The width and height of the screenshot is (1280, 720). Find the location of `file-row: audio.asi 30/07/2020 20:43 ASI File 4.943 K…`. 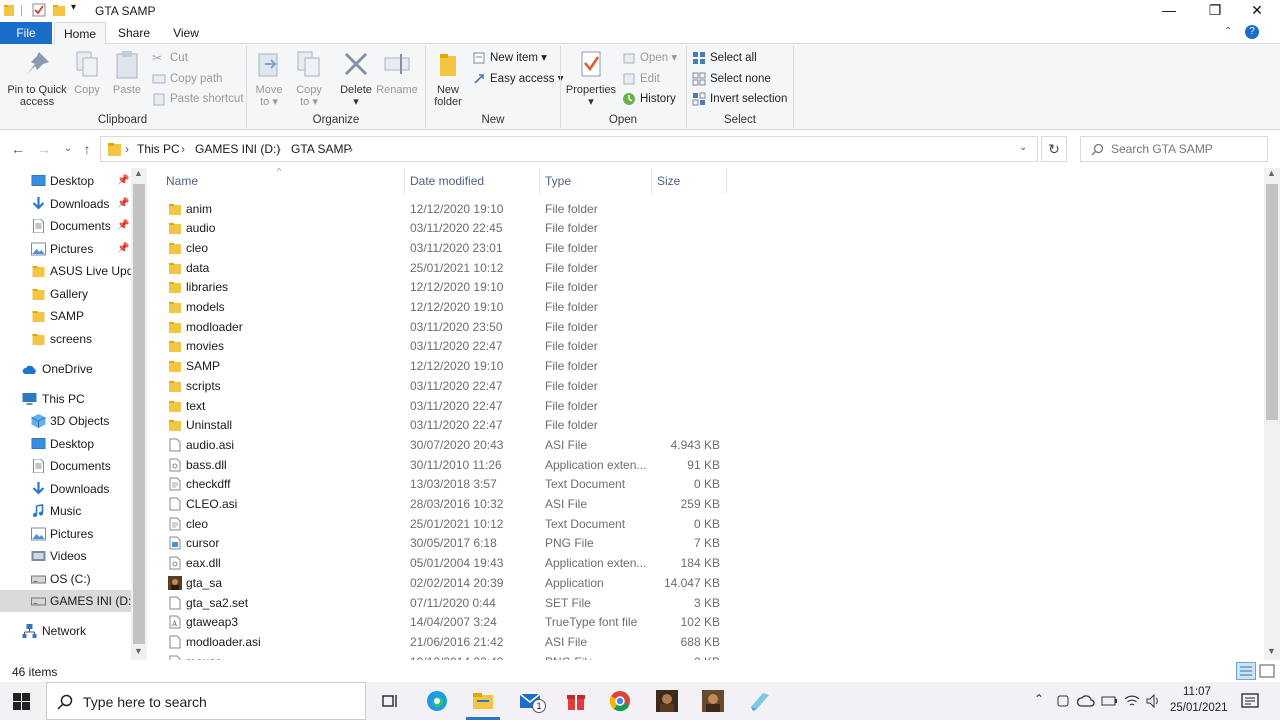

file-row: audio.asi 30/07/2020 20:43 ASI File 4.943 K… is located at coordinates (444, 445).